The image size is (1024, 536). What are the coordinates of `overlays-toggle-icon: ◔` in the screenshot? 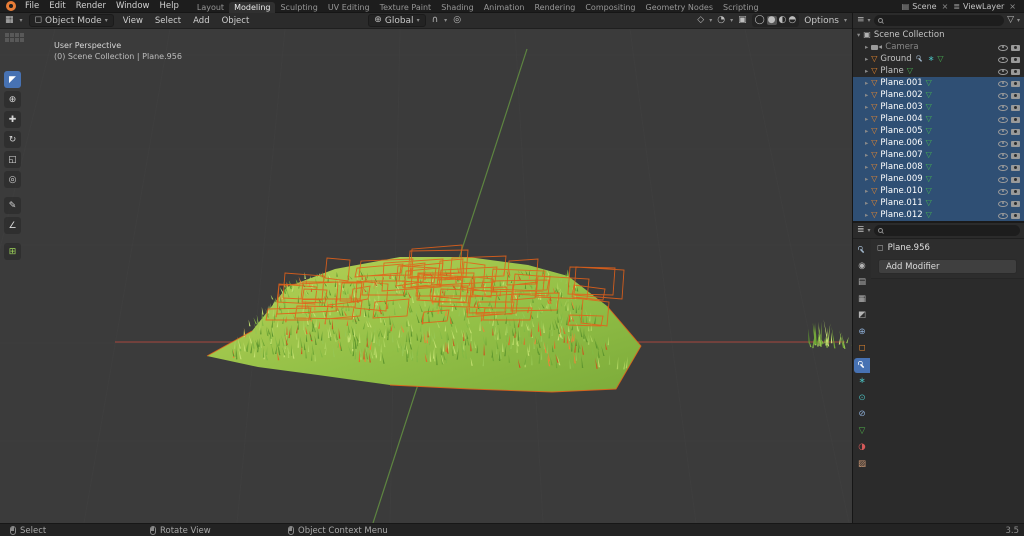 It's located at (721, 20).